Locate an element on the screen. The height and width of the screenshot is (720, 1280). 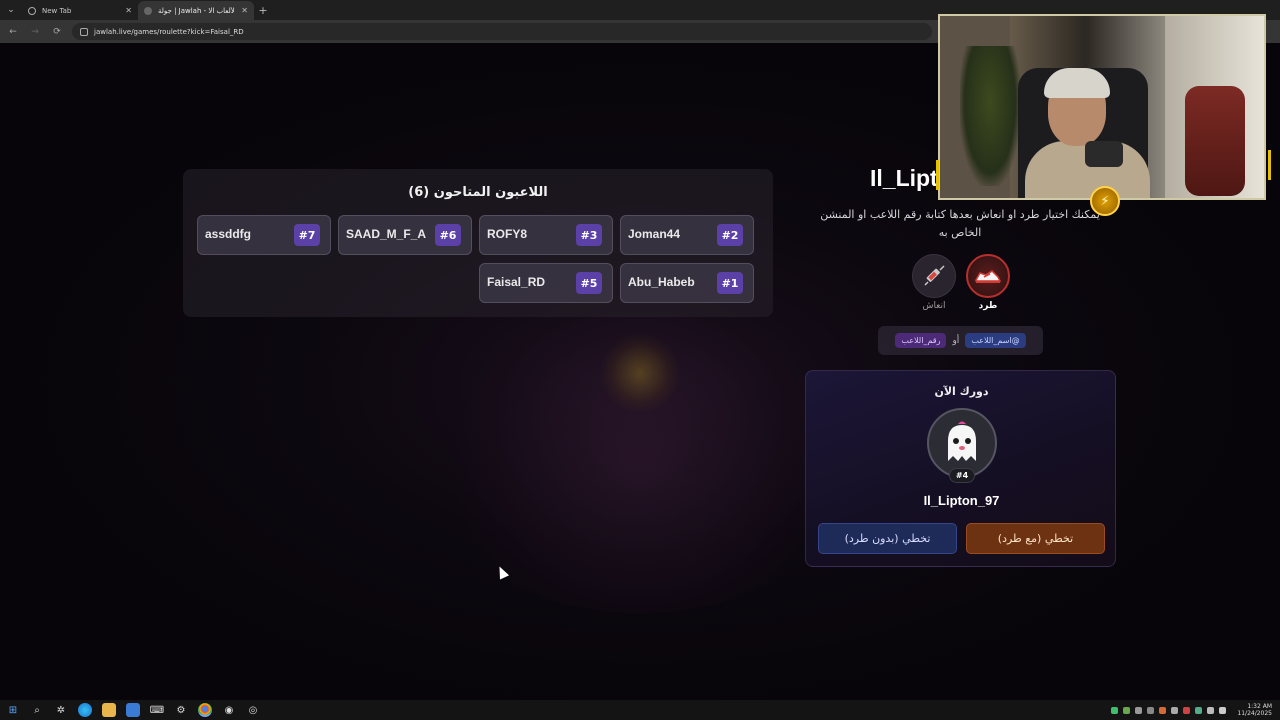
terminal-icon: ⌨ is located at coordinates (157, 710).